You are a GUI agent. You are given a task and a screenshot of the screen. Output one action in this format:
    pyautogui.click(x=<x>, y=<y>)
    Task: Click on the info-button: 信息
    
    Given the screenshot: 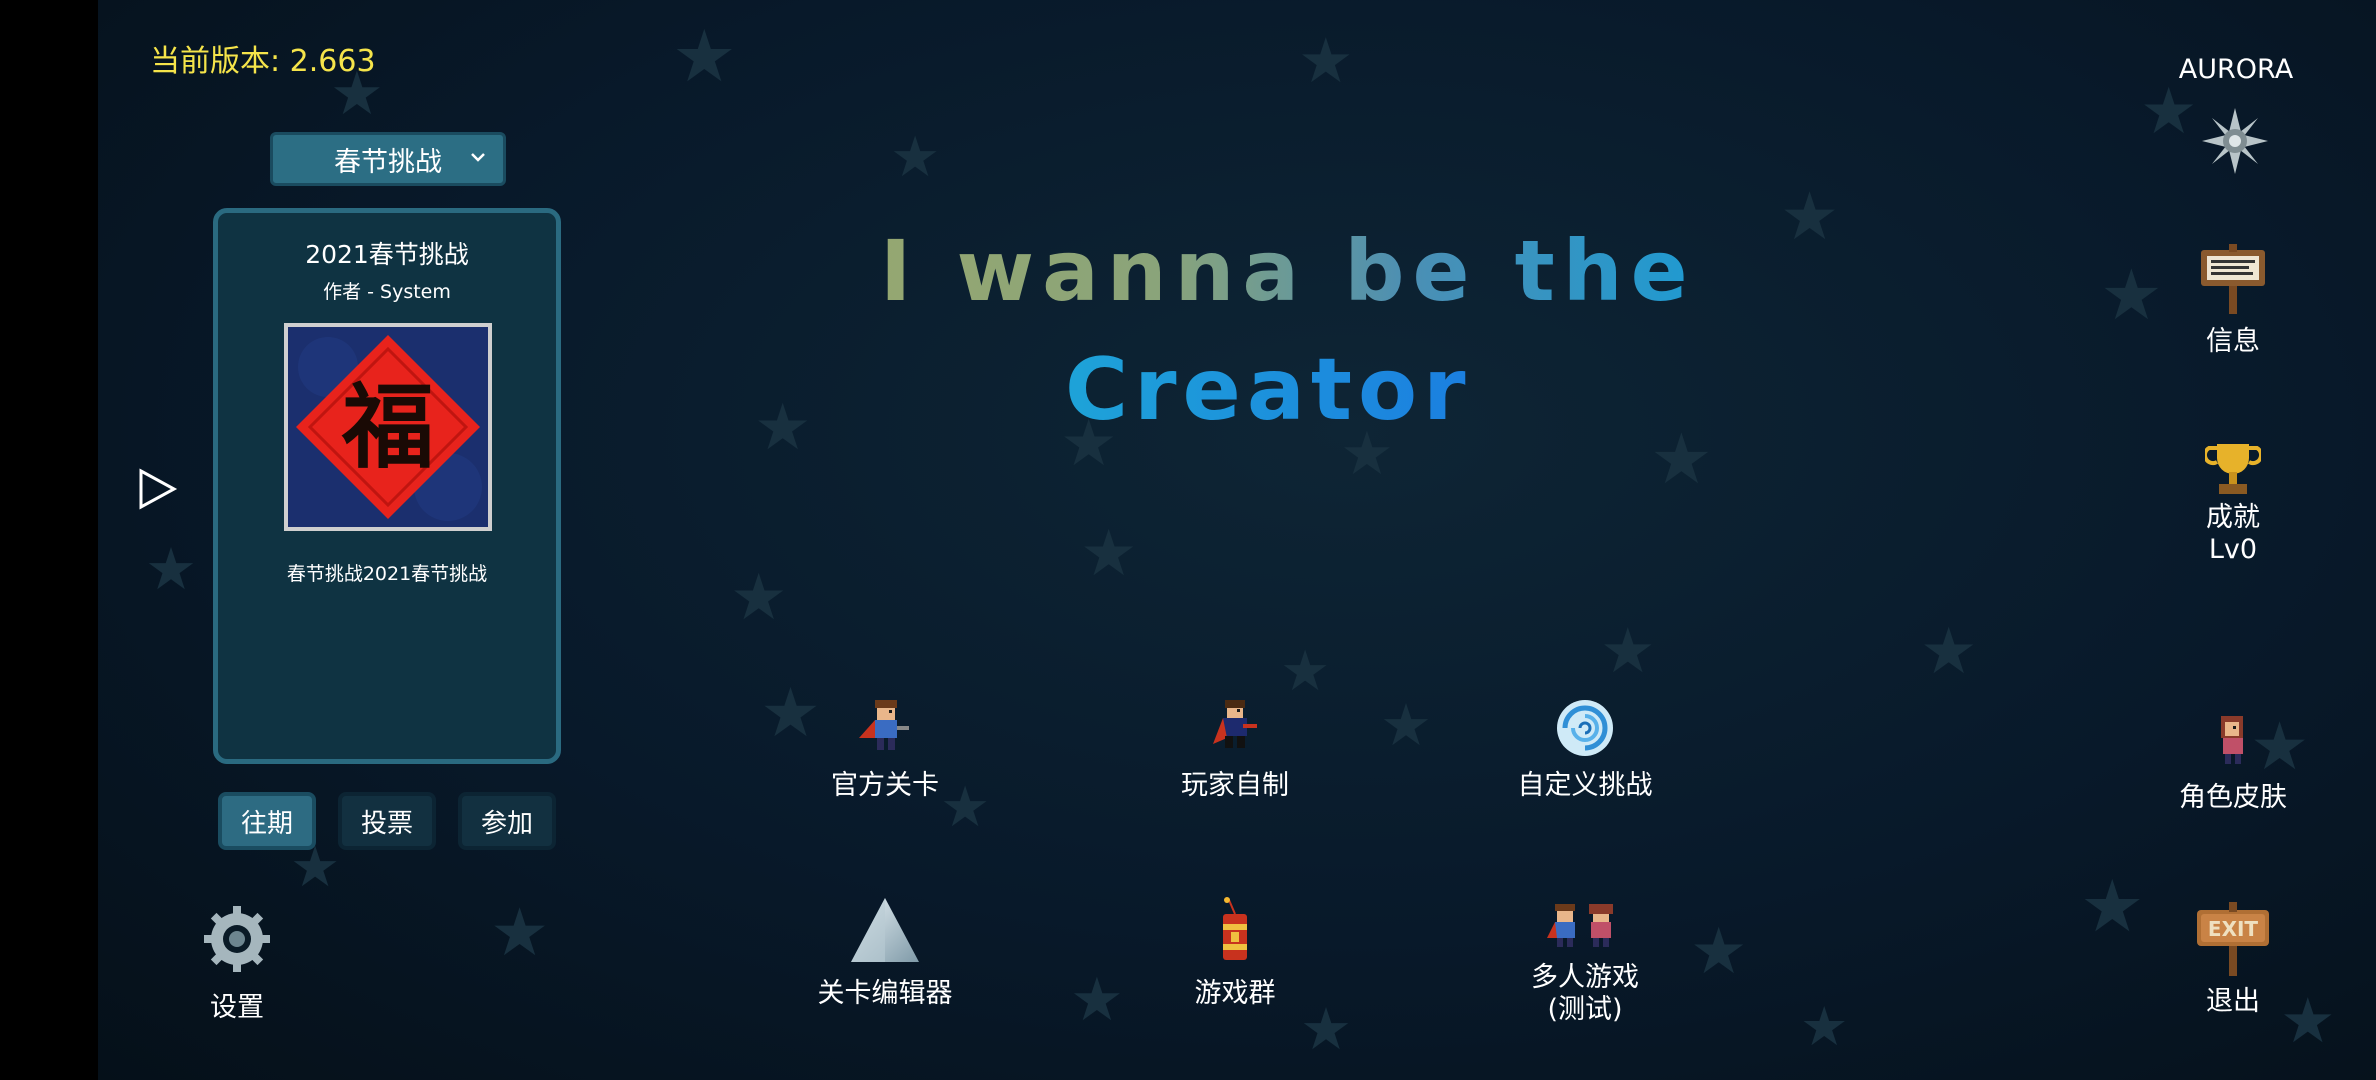 What is the action you would take?
    pyautogui.click(x=2233, y=301)
    